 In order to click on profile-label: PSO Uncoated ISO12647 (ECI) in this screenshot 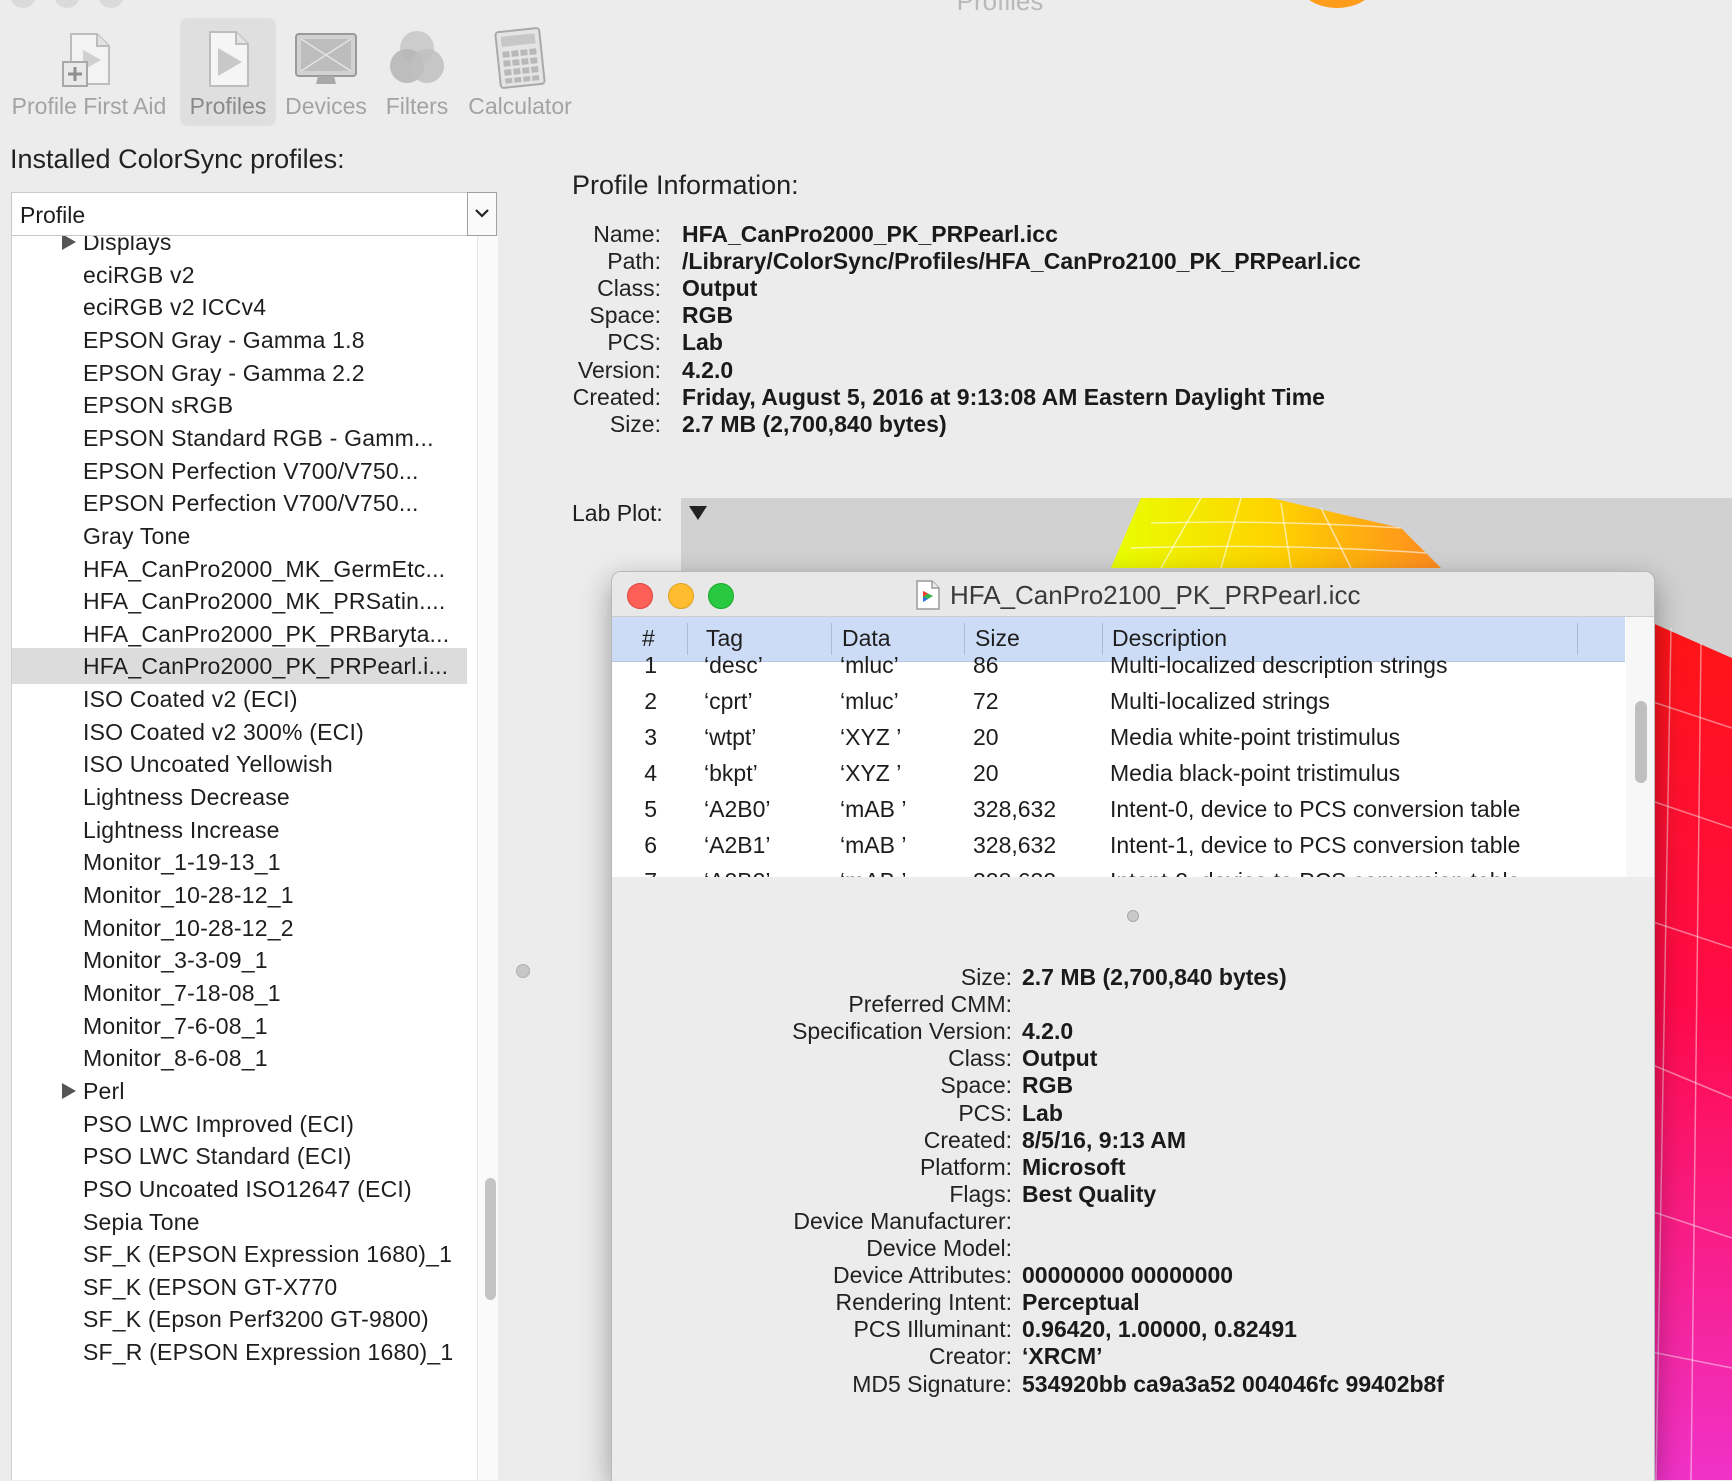, I will do `click(247, 1188)`.